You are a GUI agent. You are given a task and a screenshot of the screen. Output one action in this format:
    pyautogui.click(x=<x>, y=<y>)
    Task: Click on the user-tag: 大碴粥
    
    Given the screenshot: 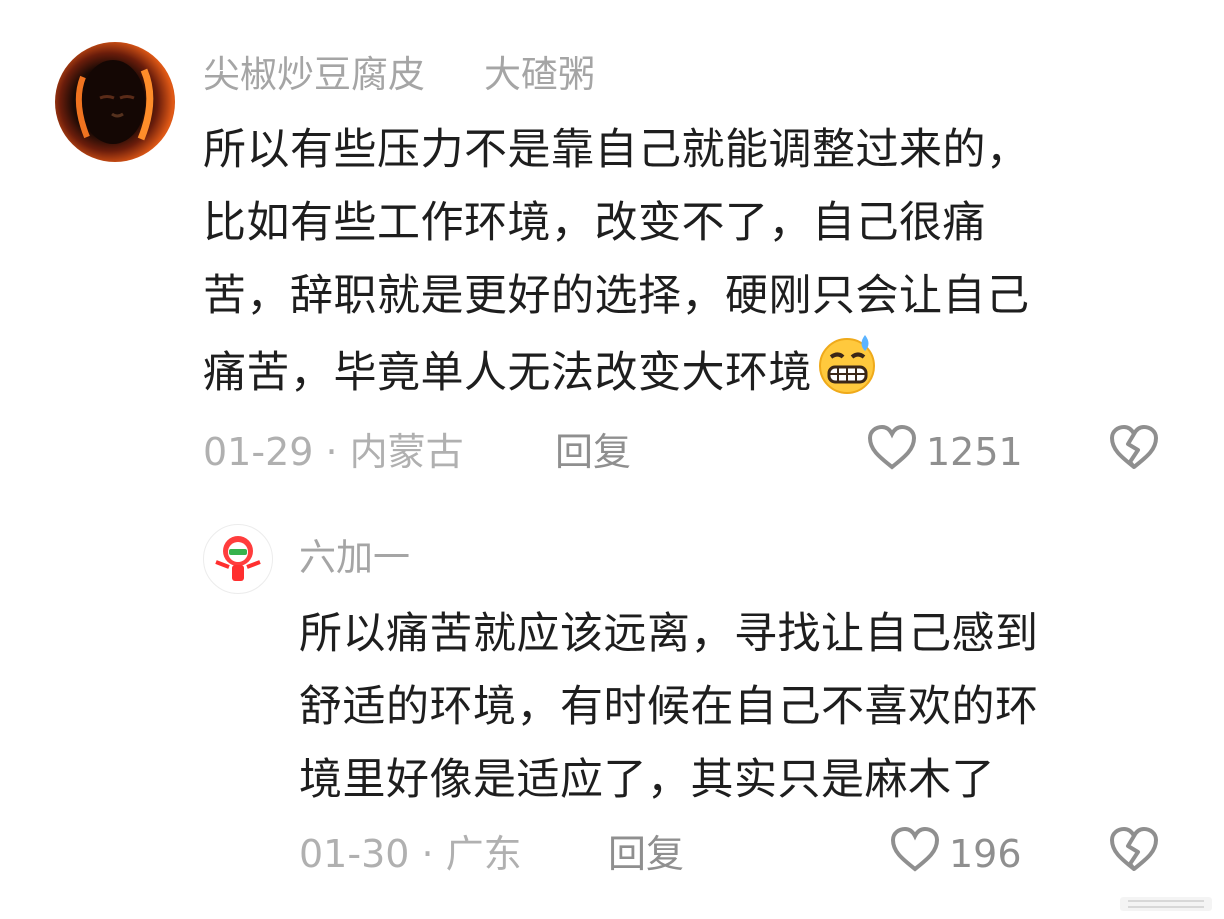 What is the action you would take?
    pyautogui.click(x=539, y=74)
    